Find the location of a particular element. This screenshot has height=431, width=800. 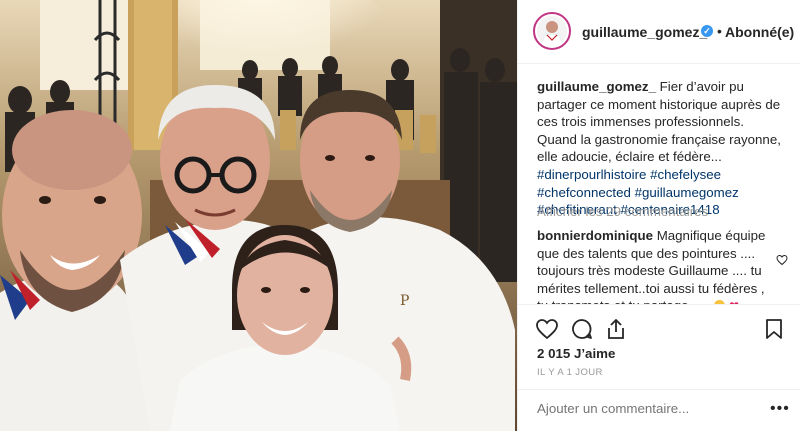

post-username: guillaume_gomez_ is located at coordinates (644, 32).